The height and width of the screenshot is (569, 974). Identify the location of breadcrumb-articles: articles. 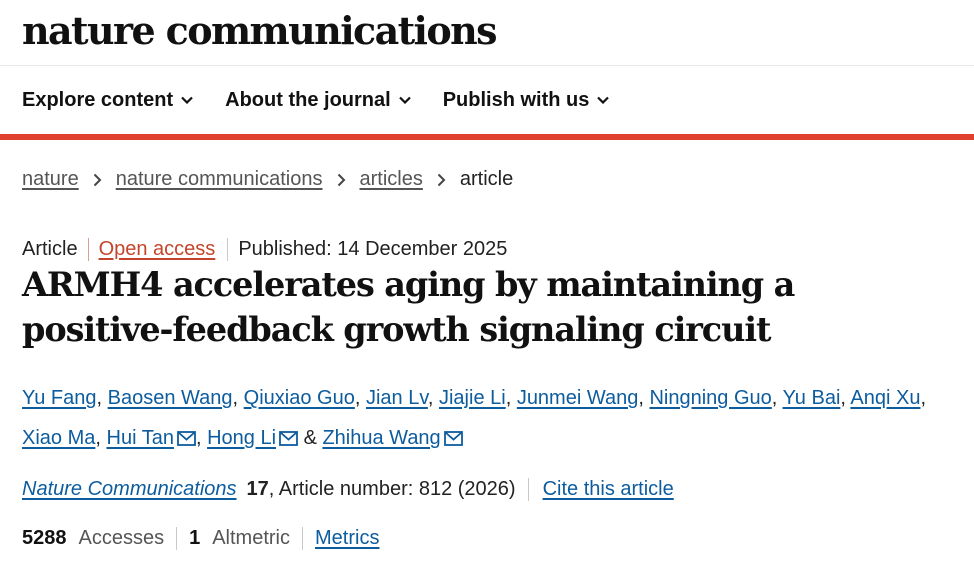
(391, 179).